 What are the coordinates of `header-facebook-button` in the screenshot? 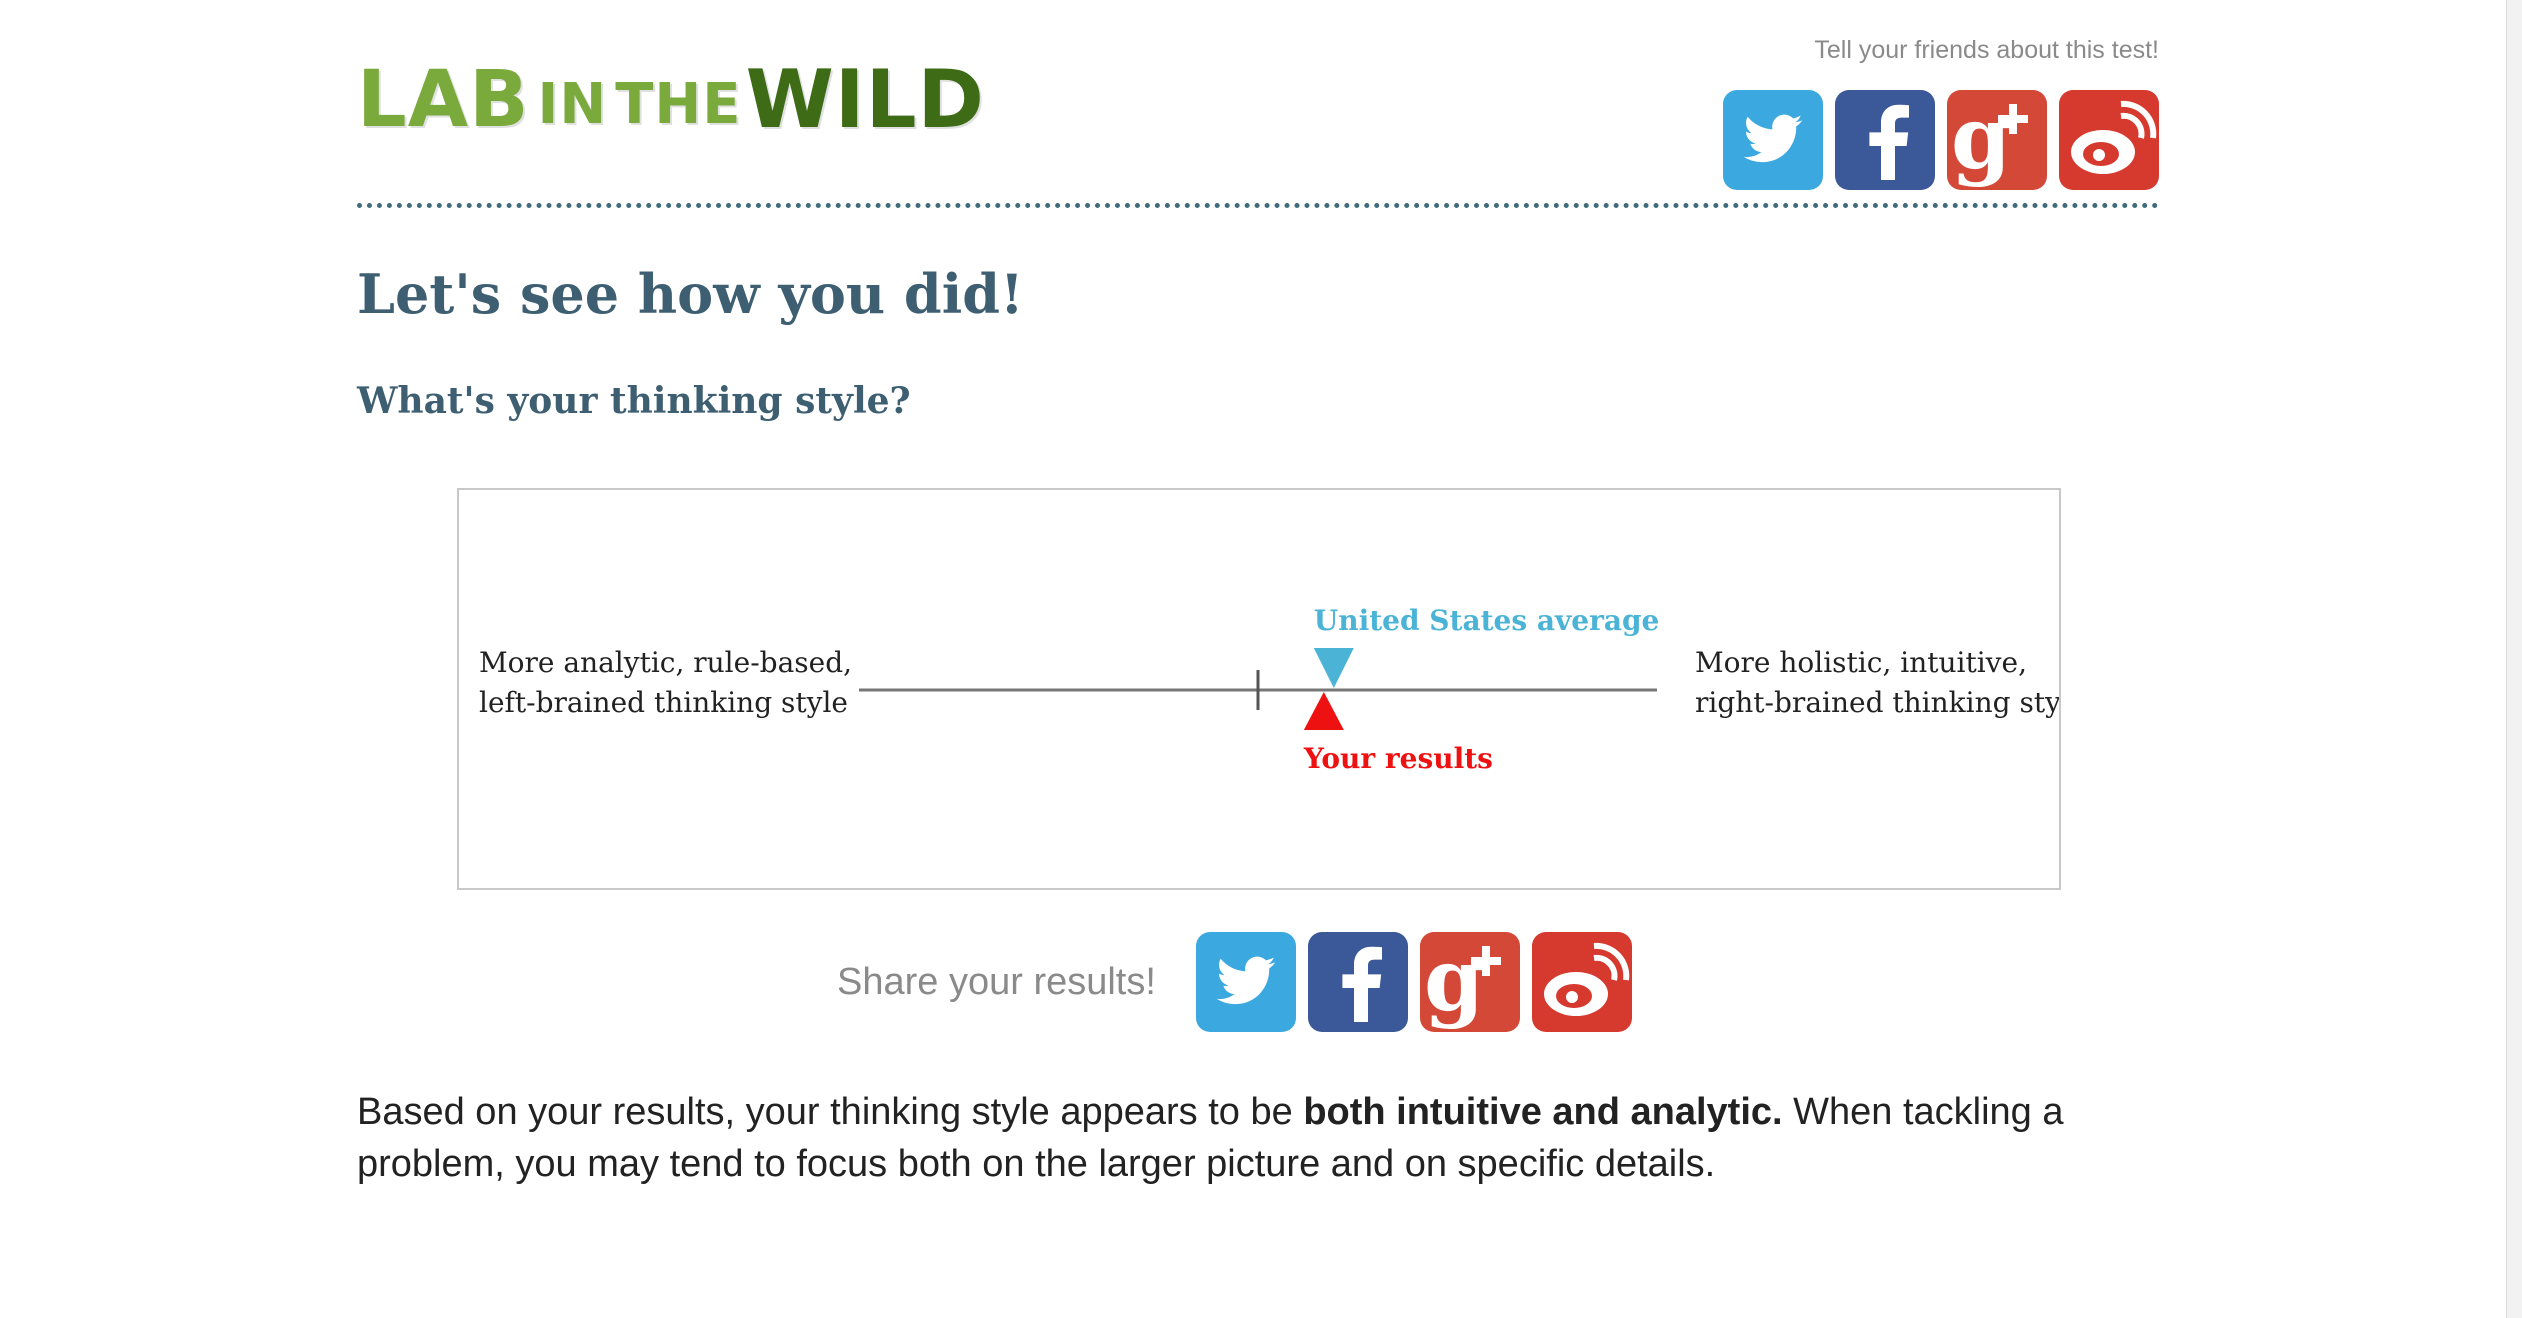 It's located at (1885, 140).